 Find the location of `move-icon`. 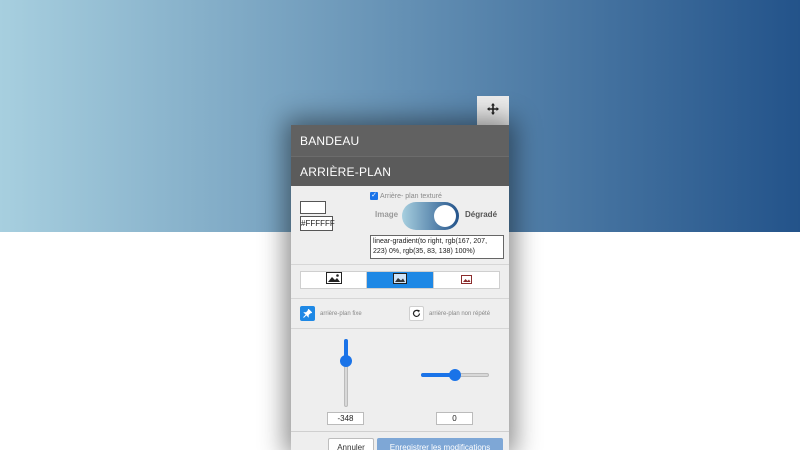

move-icon is located at coordinates (493, 111).